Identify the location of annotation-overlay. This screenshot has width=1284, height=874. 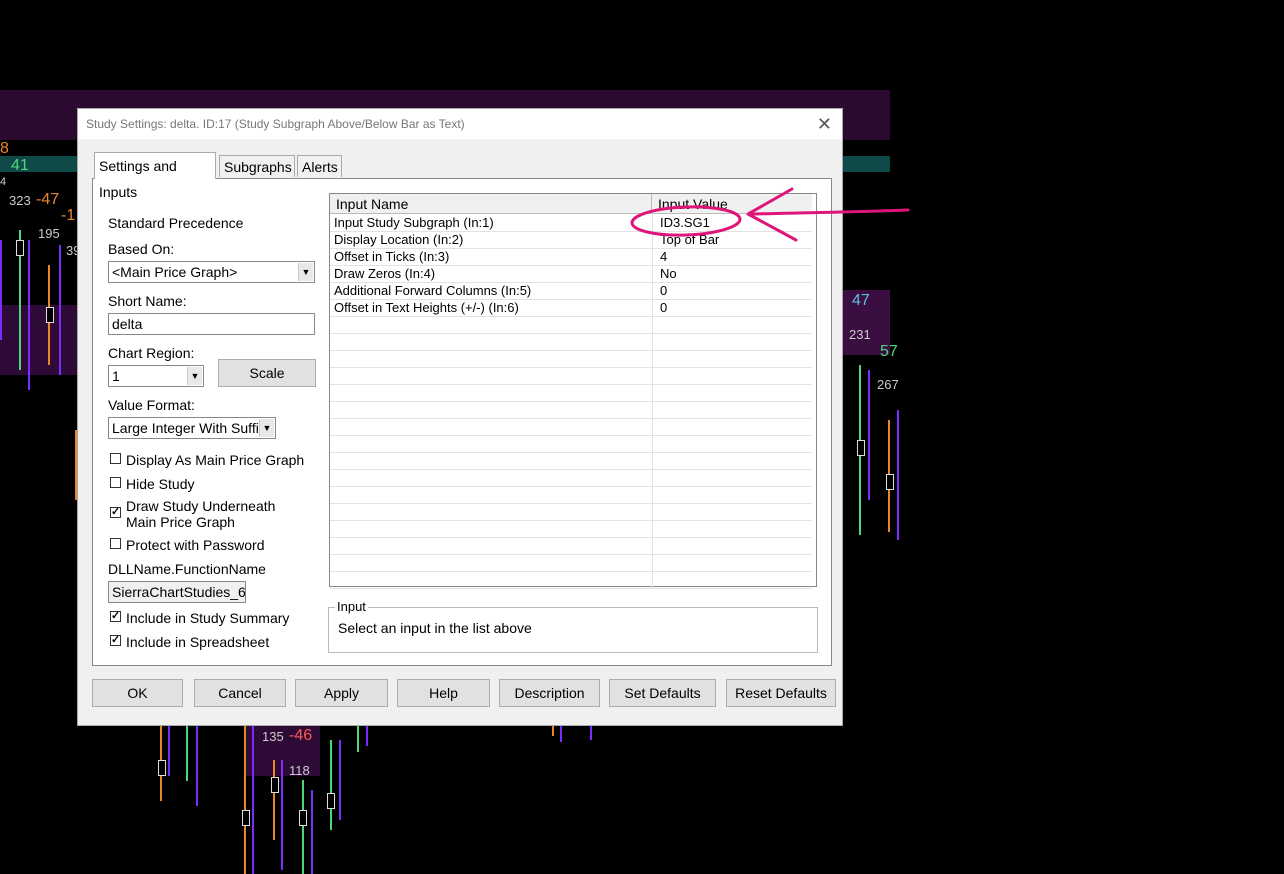
(770, 214).